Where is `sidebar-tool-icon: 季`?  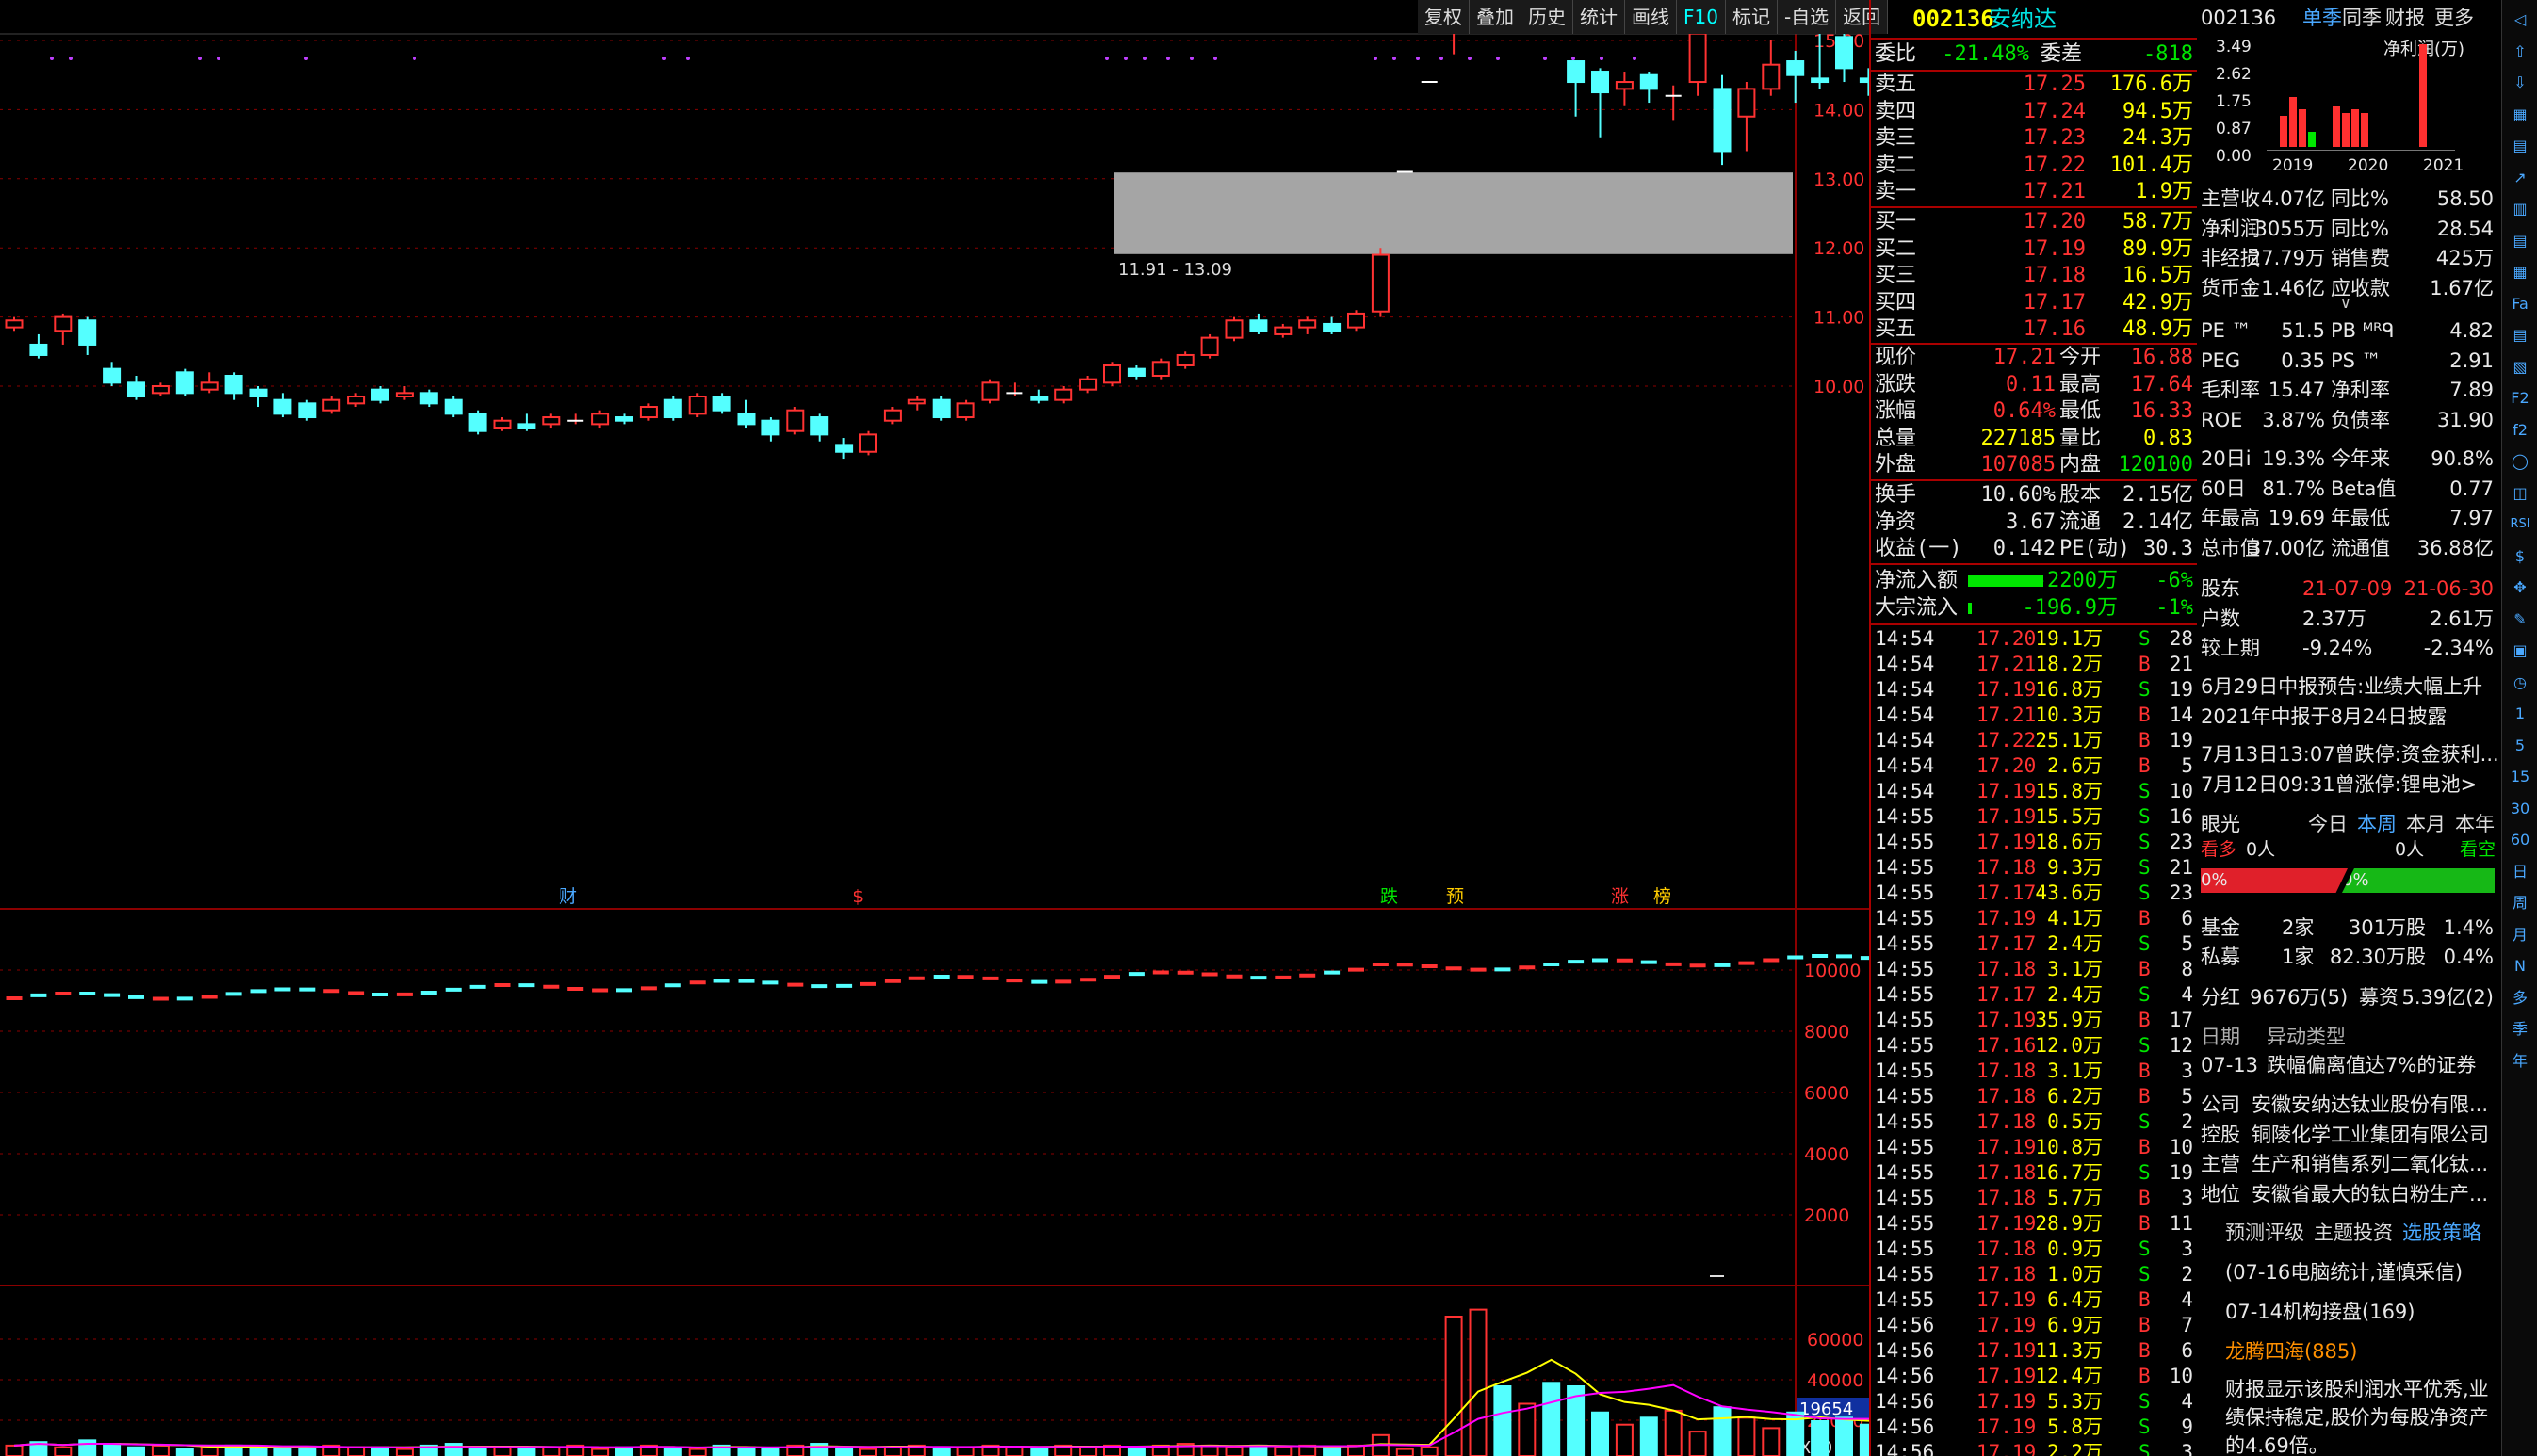
sidebar-tool-icon: 季 is located at coordinates (2520, 1029).